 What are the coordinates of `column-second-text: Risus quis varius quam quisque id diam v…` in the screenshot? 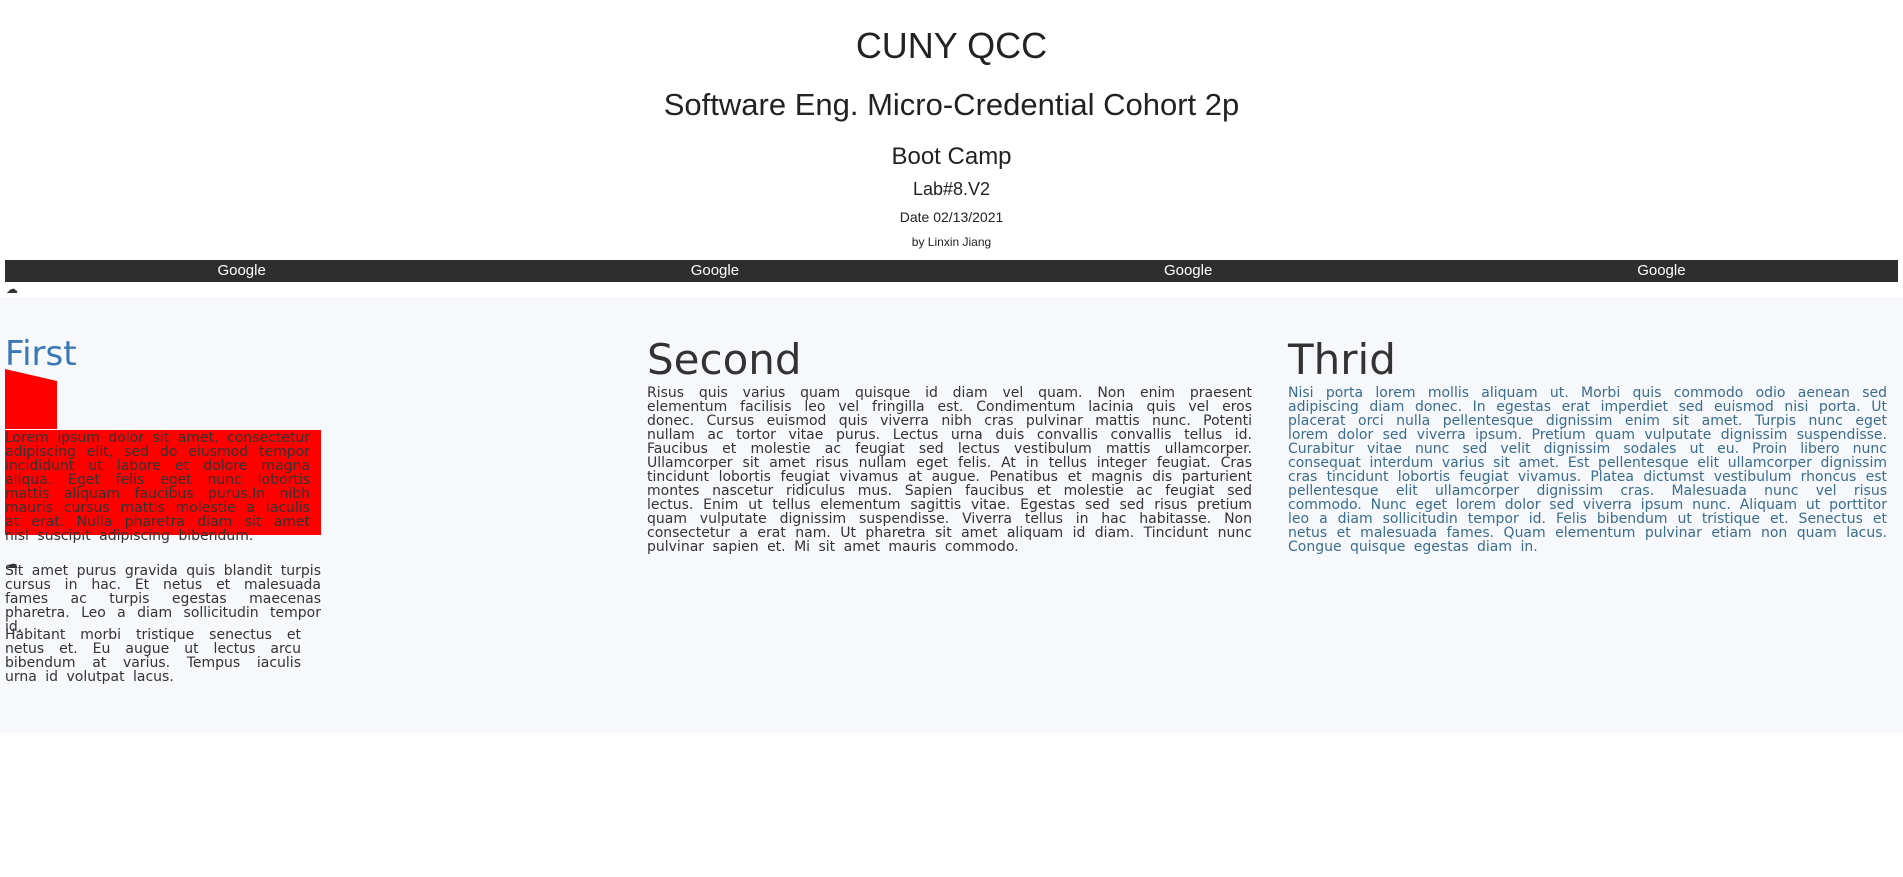 It's located at (949, 470).